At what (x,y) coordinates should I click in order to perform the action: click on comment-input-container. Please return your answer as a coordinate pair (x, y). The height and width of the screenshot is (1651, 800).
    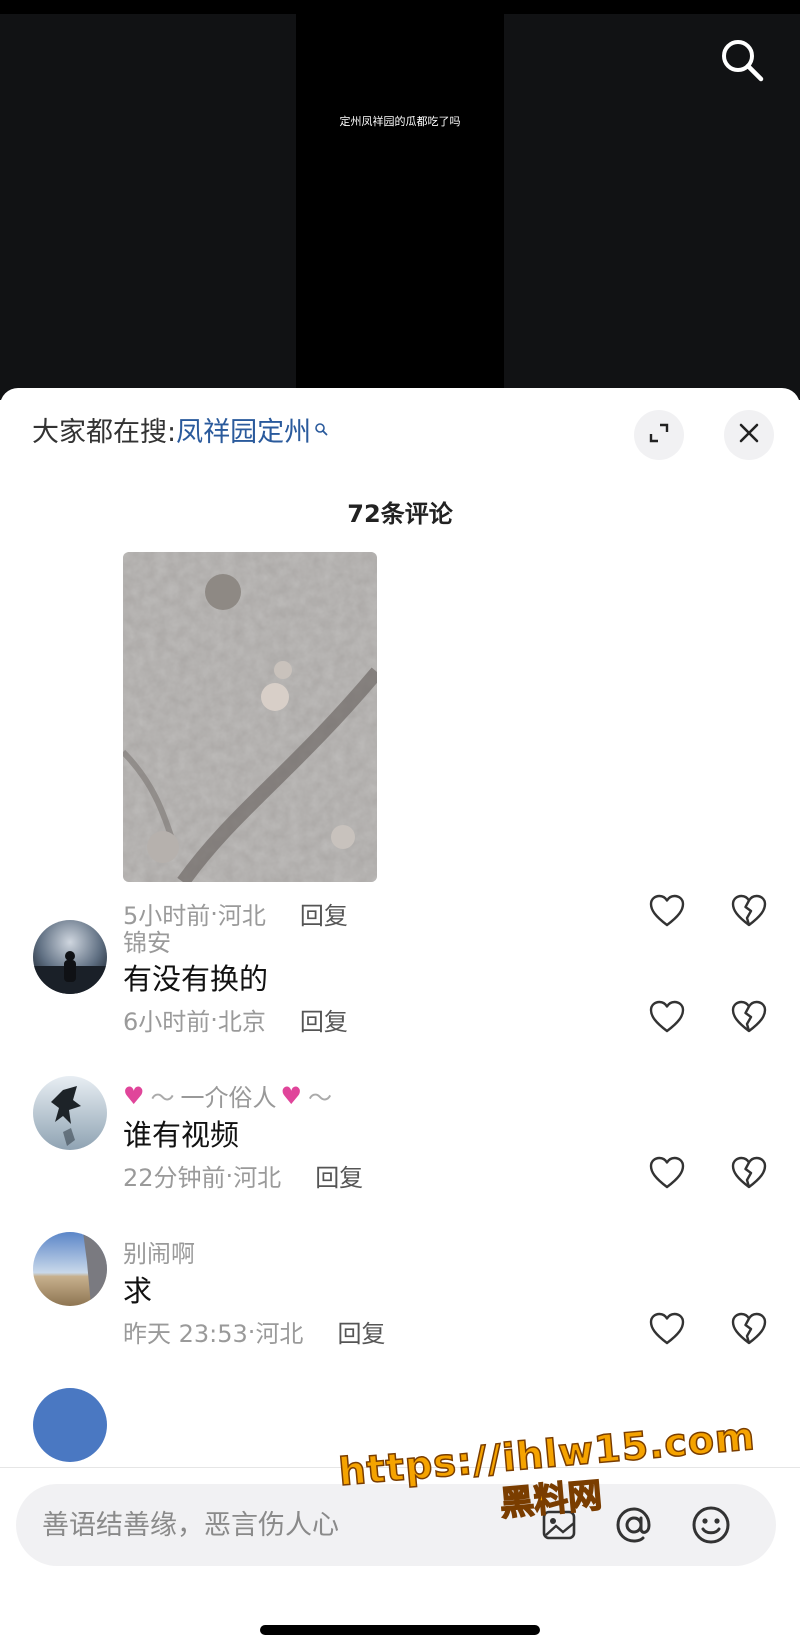
    Looking at the image, I should click on (396, 1525).